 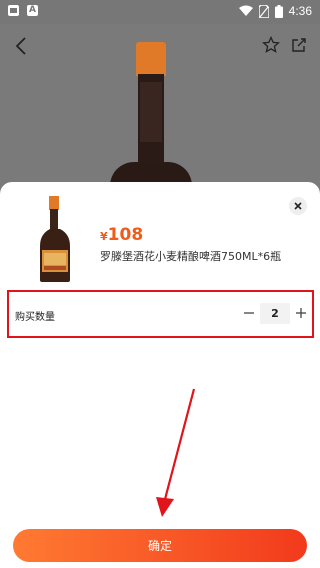 What do you see at coordinates (245, 10) in the screenshot?
I see `wifi-icon` at bounding box center [245, 10].